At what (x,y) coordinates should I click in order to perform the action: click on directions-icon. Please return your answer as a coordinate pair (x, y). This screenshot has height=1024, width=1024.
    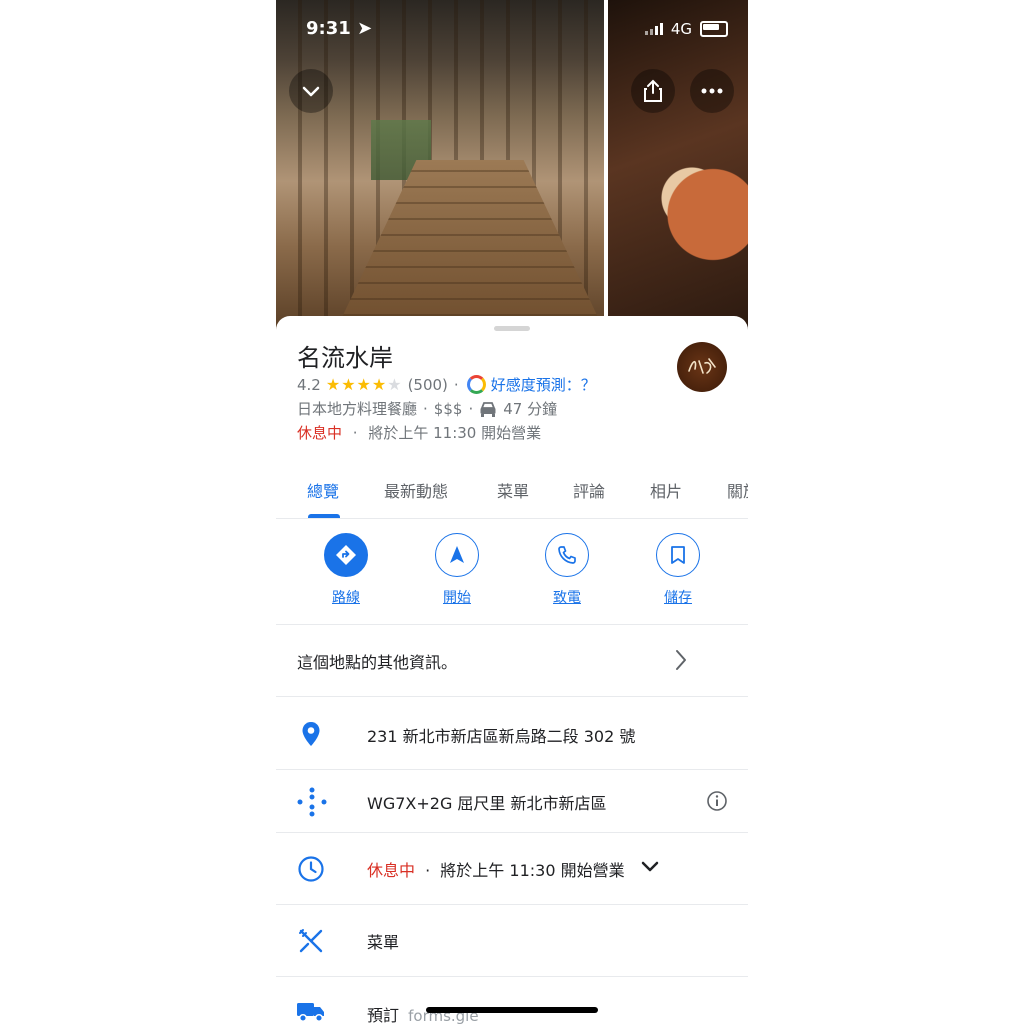
    Looking at the image, I should click on (346, 555).